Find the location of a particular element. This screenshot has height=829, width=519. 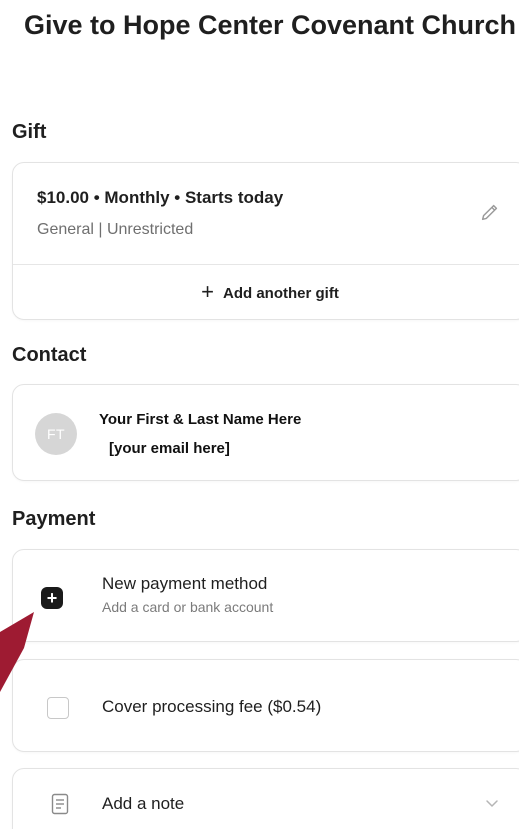

cover-fee-checkbox is located at coordinates (58, 708).